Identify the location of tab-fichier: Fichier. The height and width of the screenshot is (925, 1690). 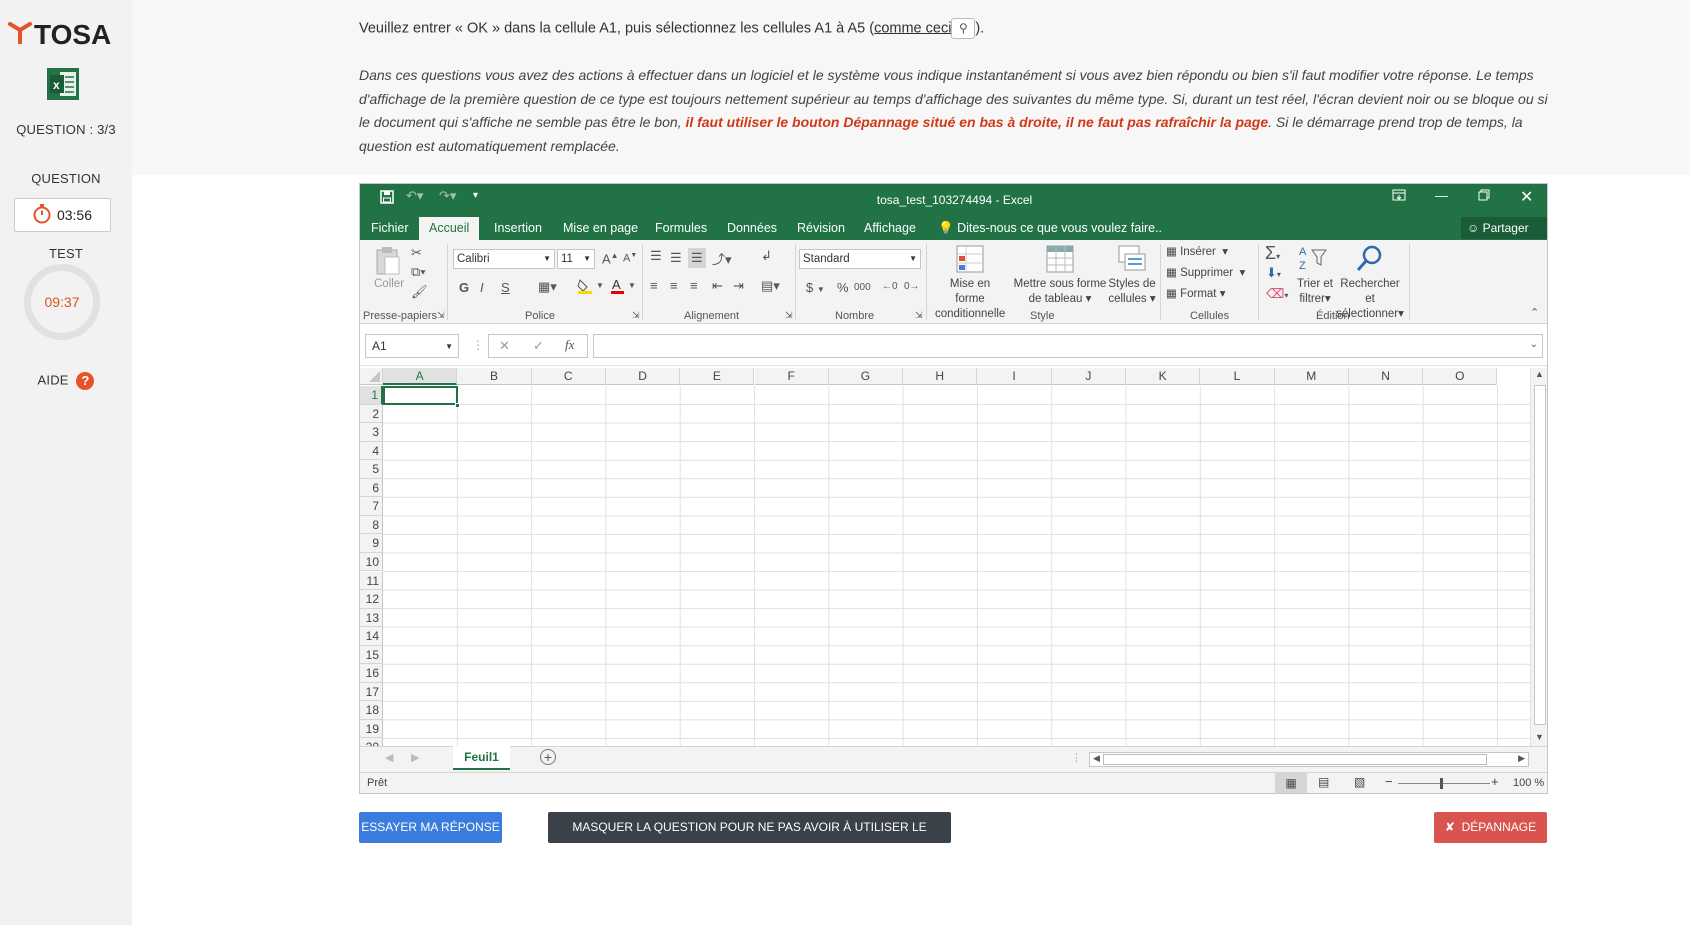
(390, 228).